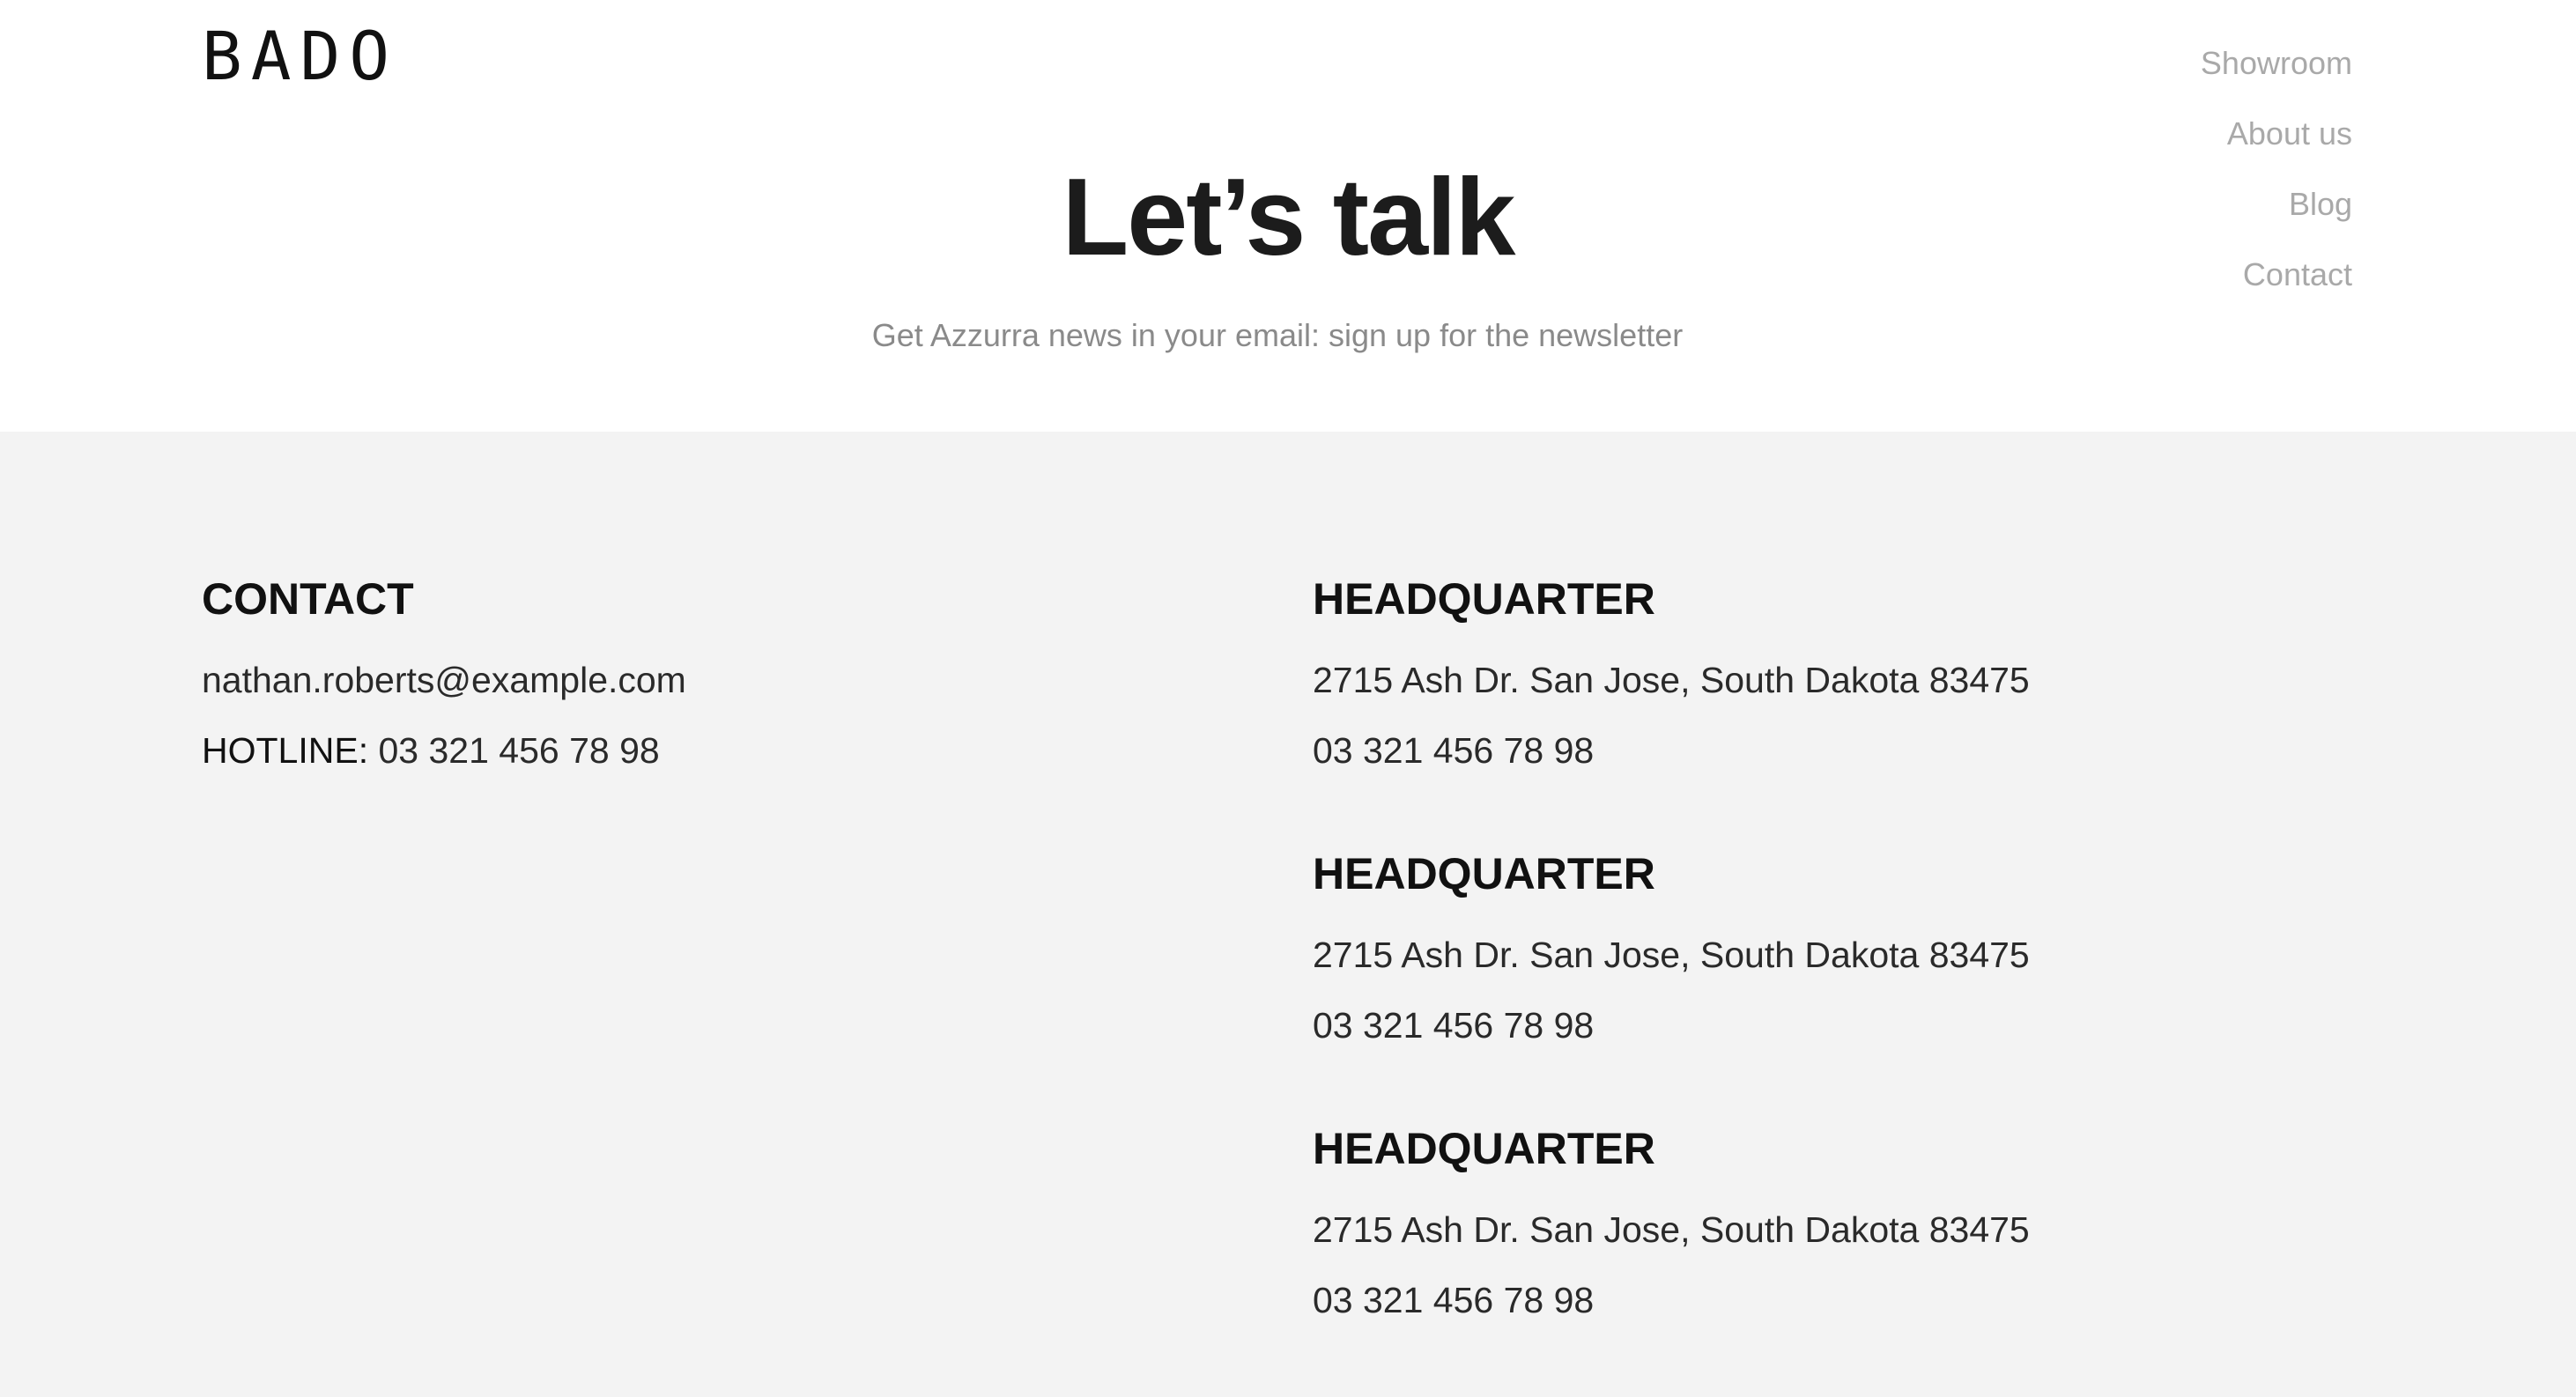 The image size is (2576, 1397). What do you see at coordinates (300, 57) in the screenshot?
I see `brand-logo: BADO` at bounding box center [300, 57].